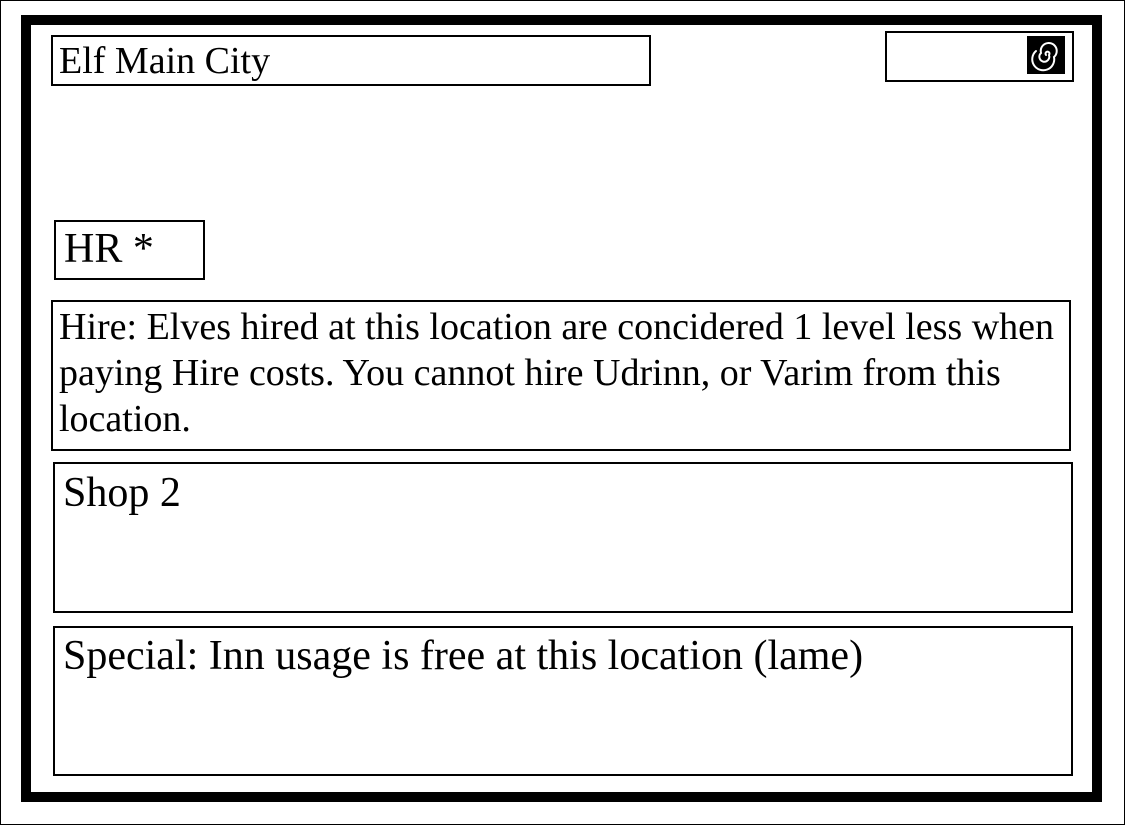 The width and height of the screenshot is (1125, 825). What do you see at coordinates (1046, 55) in the screenshot?
I see `spiral-icon` at bounding box center [1046, 55].